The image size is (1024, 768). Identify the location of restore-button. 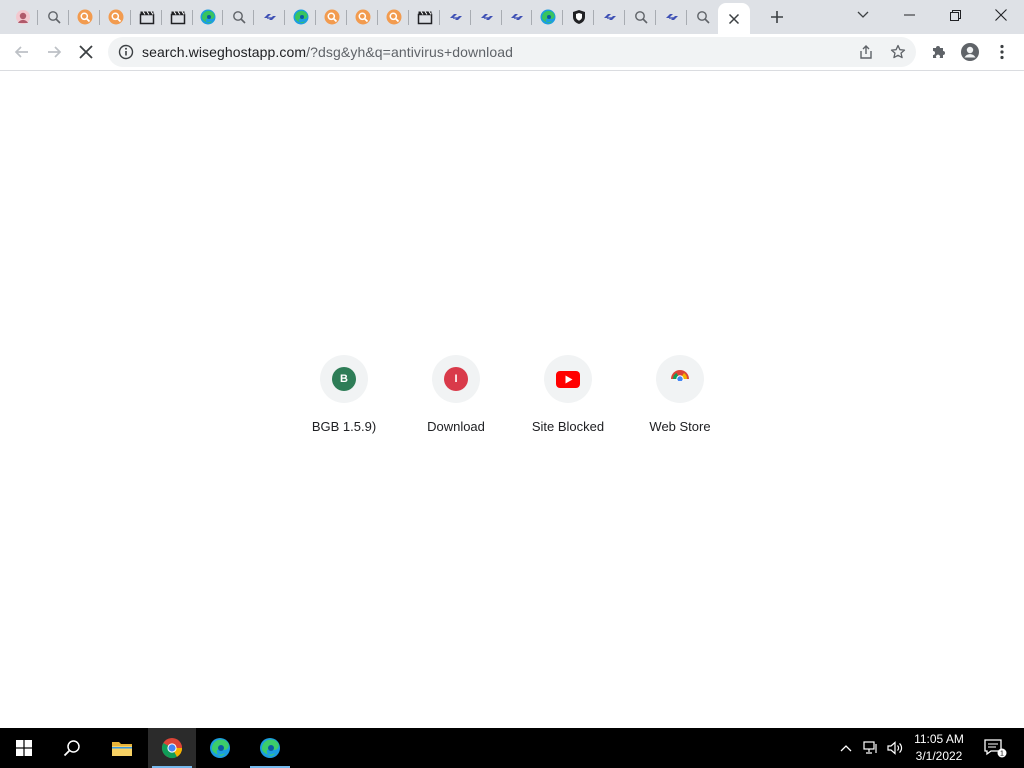
(955, 15).